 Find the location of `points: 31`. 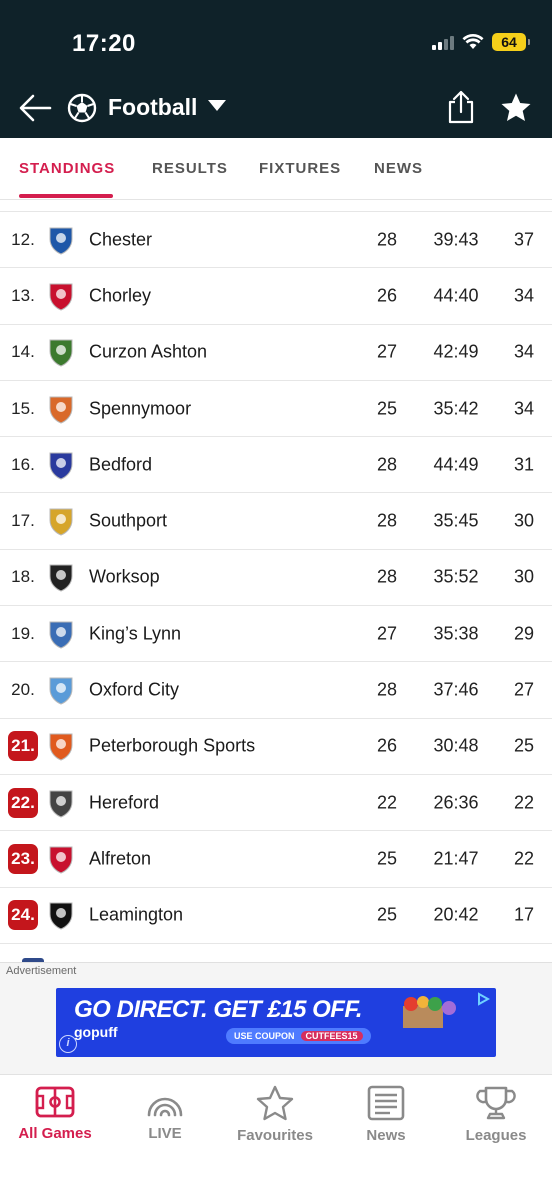

points: 31 is located at coordinates (524, 464).